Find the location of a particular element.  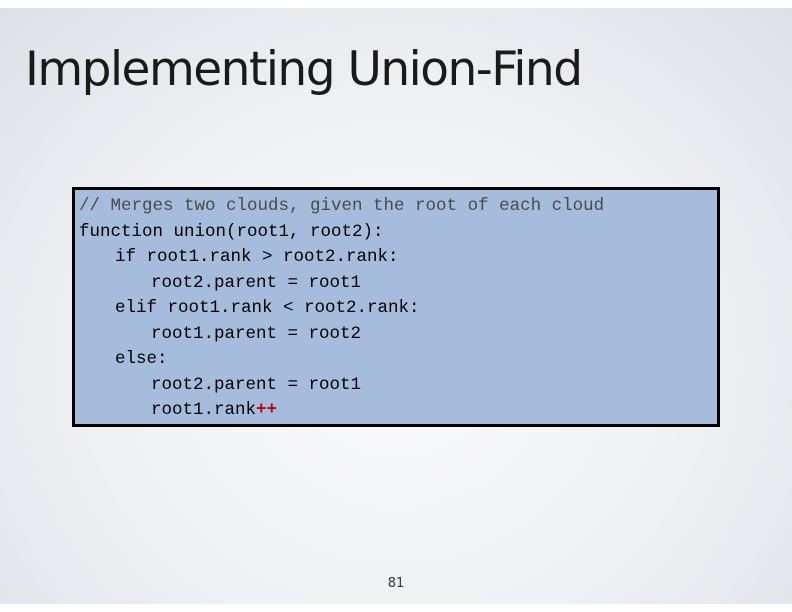

code-line-increment: root1.rank++ is located at coordinates (214, 410).